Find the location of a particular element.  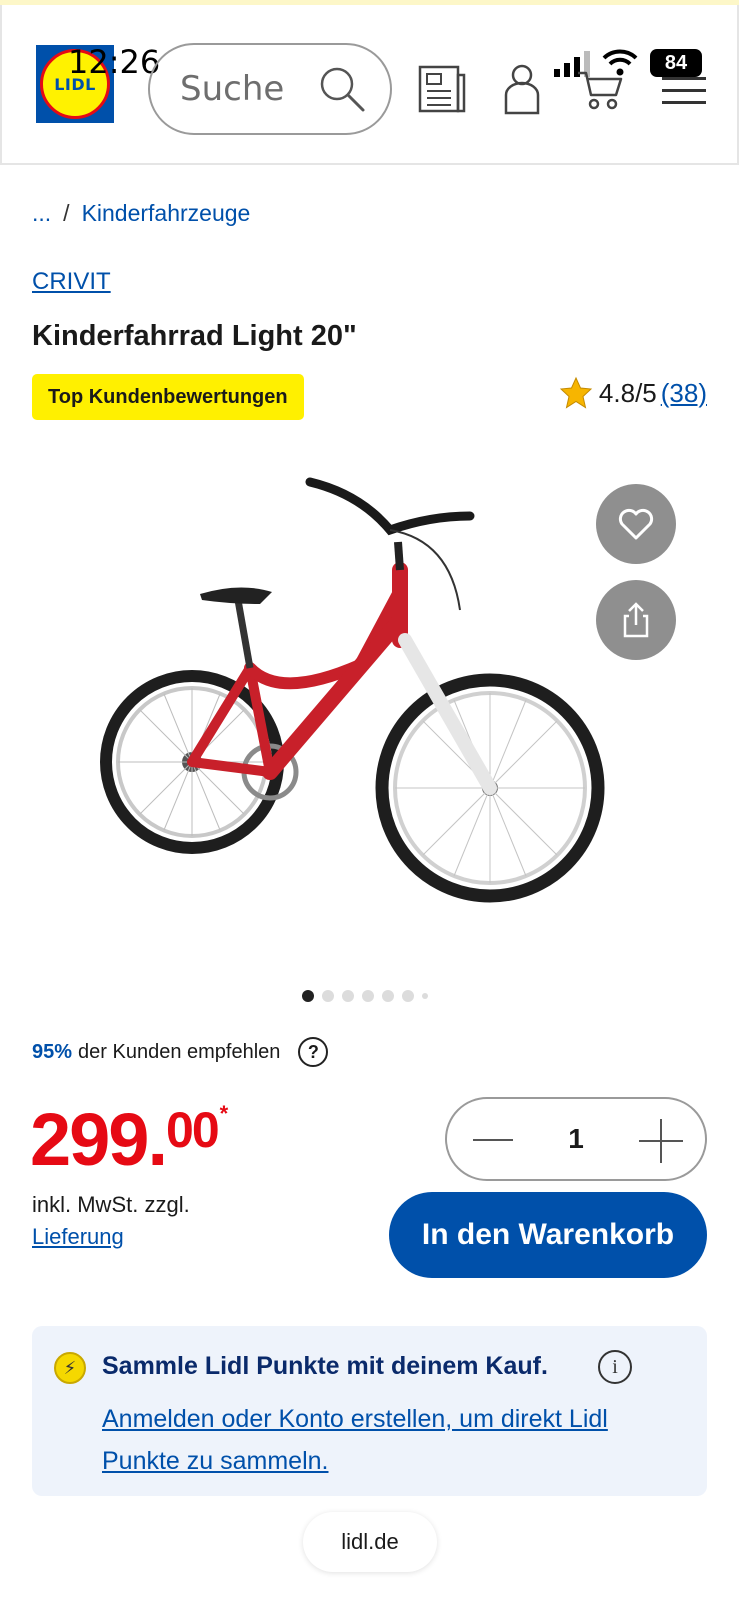

breadcrumb-category: Kinderfahrzeuge is located at coordinates (166, 213).